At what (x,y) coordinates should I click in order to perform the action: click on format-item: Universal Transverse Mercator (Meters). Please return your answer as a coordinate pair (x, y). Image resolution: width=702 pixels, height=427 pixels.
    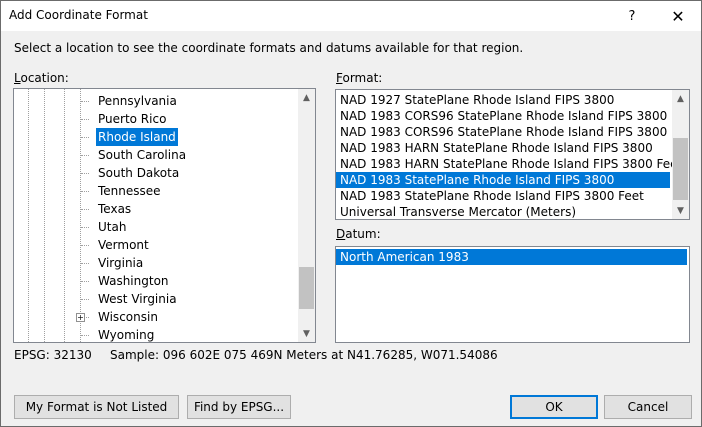
    Looking at the image, I should click on (503, 211).